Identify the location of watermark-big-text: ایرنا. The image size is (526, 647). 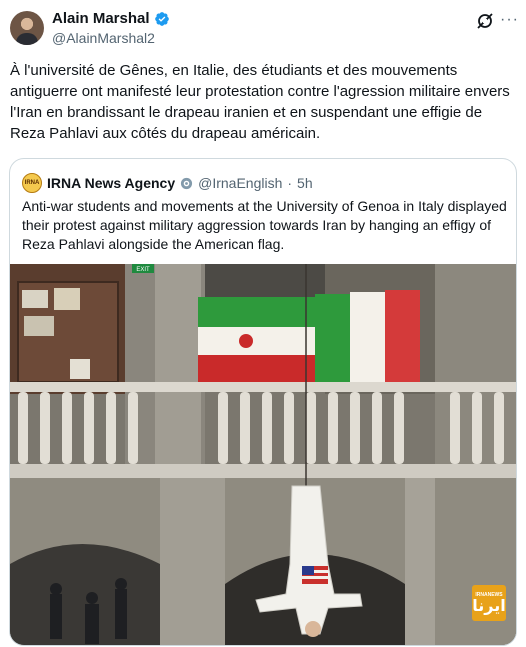
(489, 605).